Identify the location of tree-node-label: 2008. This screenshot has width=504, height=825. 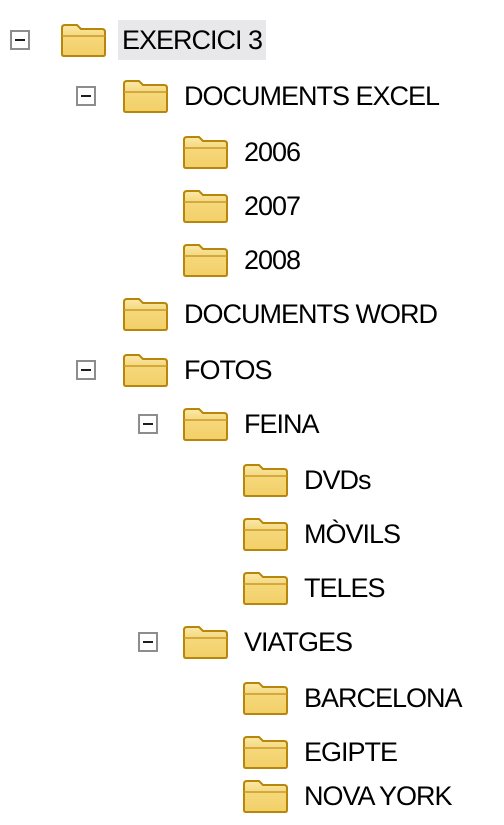
(272, 260).